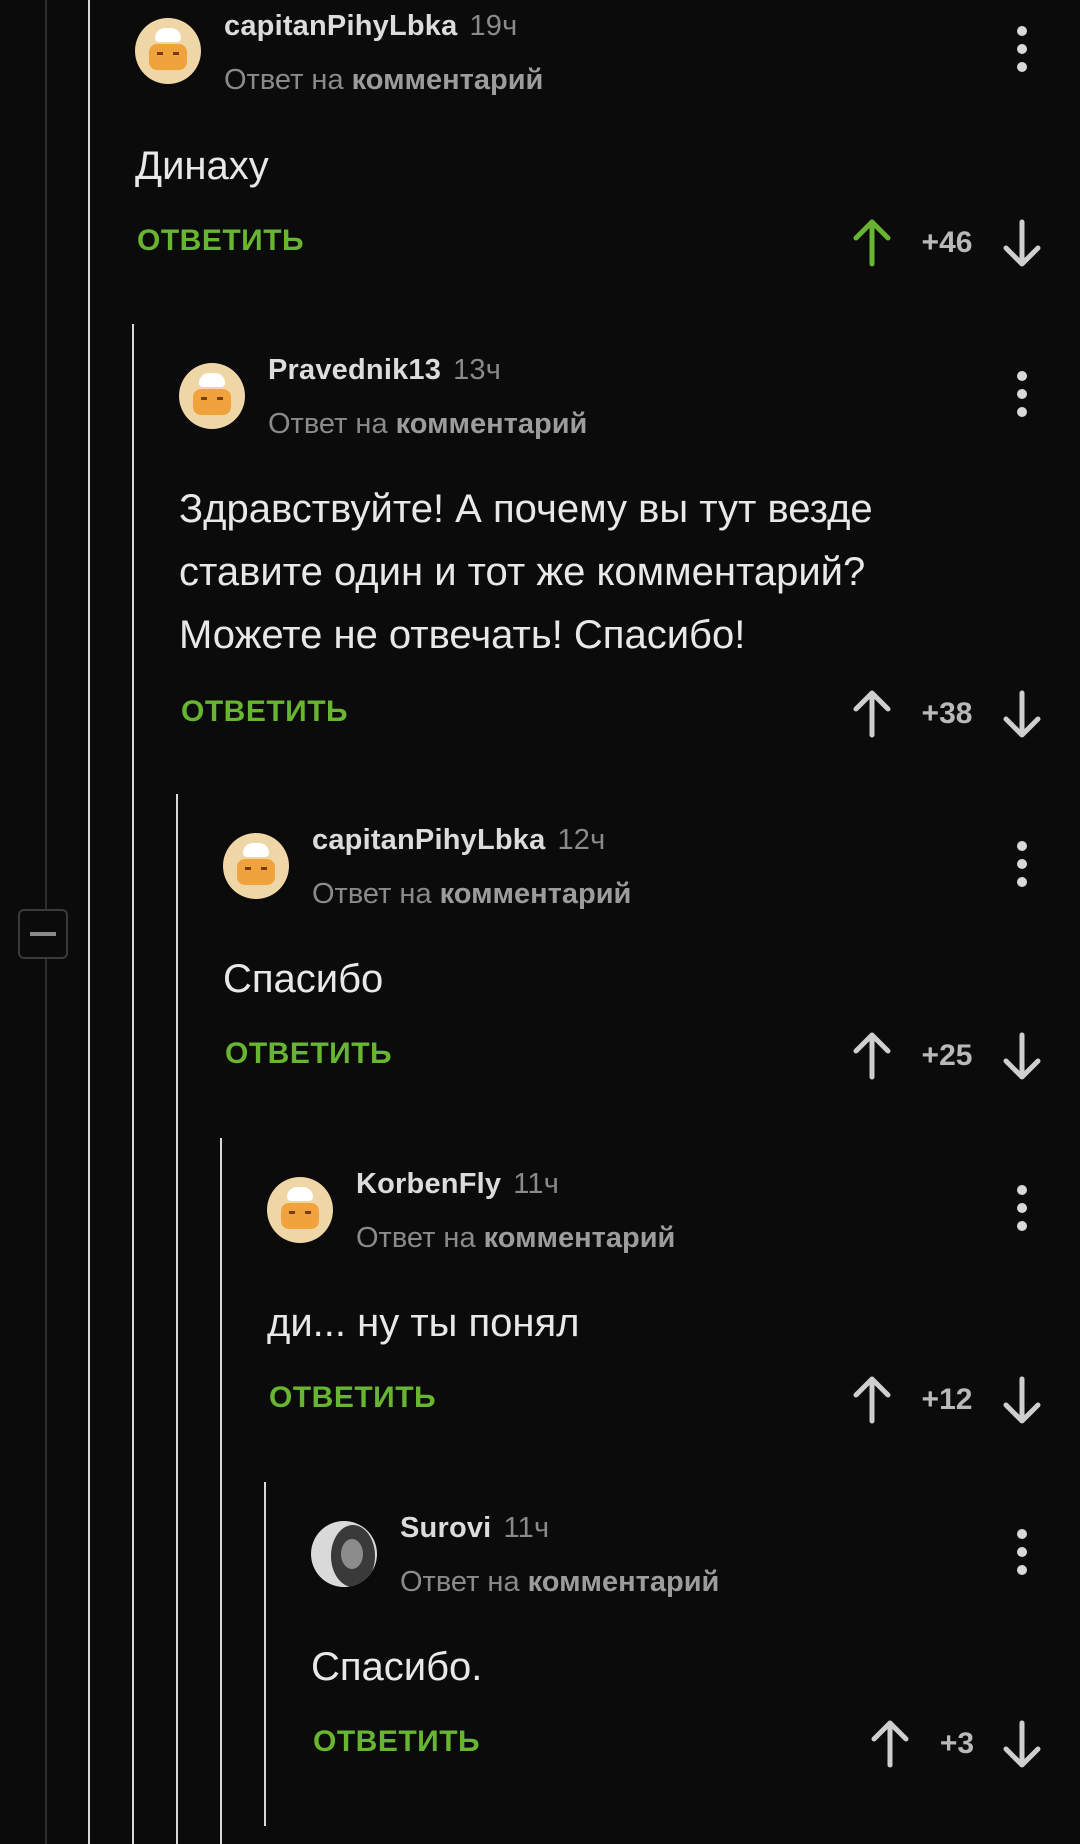 This screenshot has height=1844, width=1080. Describe the element at coordinates (957, 1743) in the screenshot. I see `vote-score: +3` at that location.